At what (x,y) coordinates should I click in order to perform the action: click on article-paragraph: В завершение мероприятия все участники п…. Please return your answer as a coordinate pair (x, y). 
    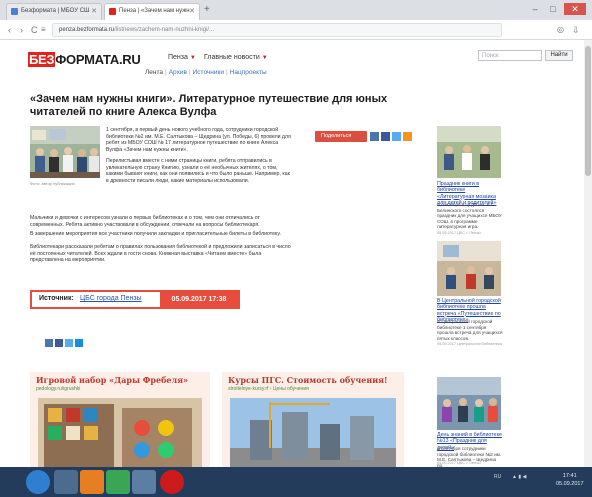
    Looking at the image, I should click on (155, 234).